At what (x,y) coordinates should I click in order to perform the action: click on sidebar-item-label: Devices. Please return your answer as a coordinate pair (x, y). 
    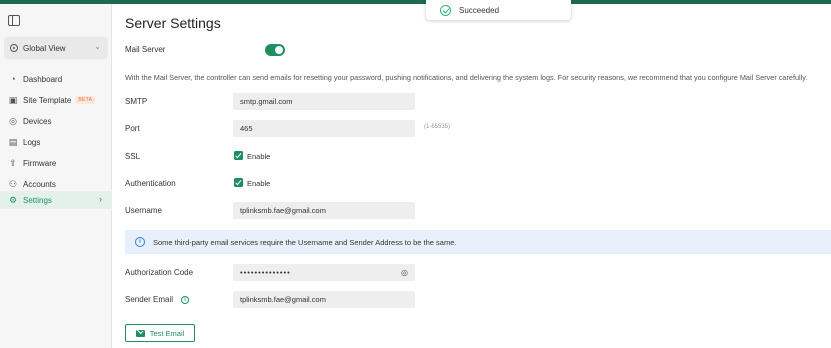
    Looking at the image, I should click on (37, 121).